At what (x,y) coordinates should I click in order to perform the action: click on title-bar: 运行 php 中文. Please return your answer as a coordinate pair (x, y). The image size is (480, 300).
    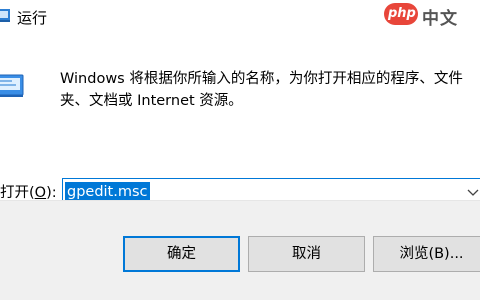
    Looking at the image, I should click on (240, 17).